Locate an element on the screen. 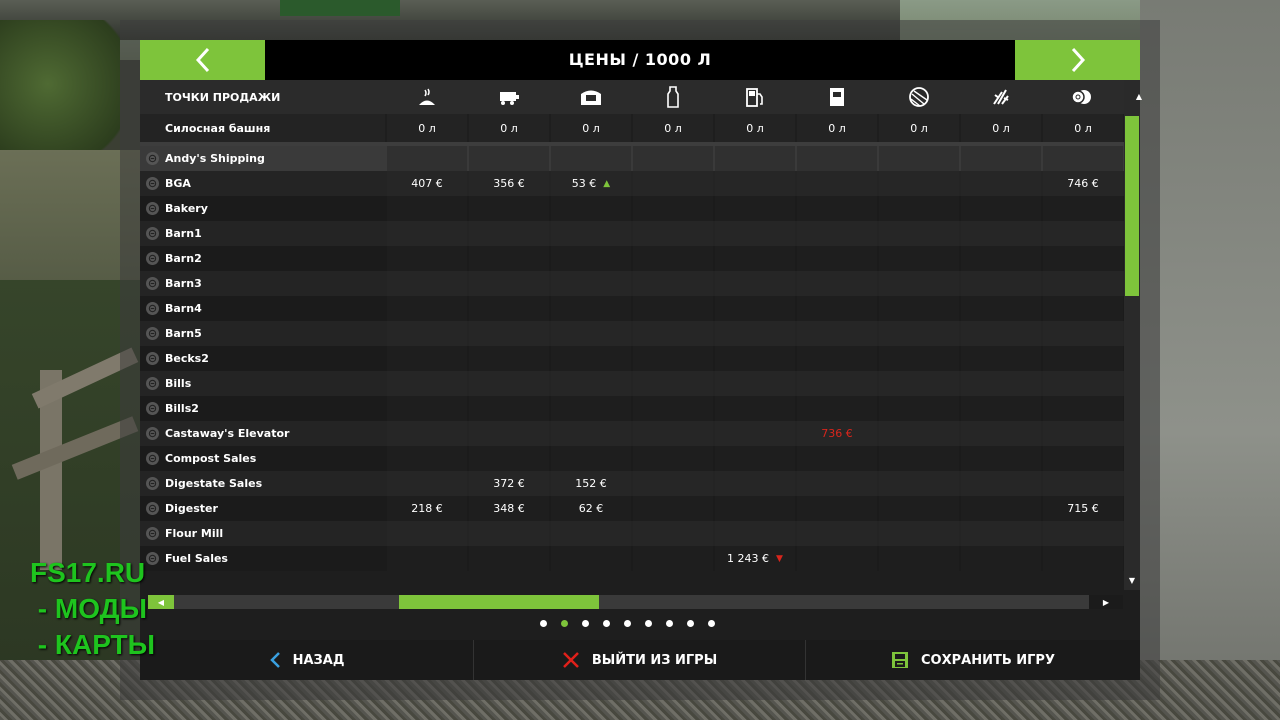 This screenshot has width=1280, height=720. column-fuel is located at coordinates (755, 97).